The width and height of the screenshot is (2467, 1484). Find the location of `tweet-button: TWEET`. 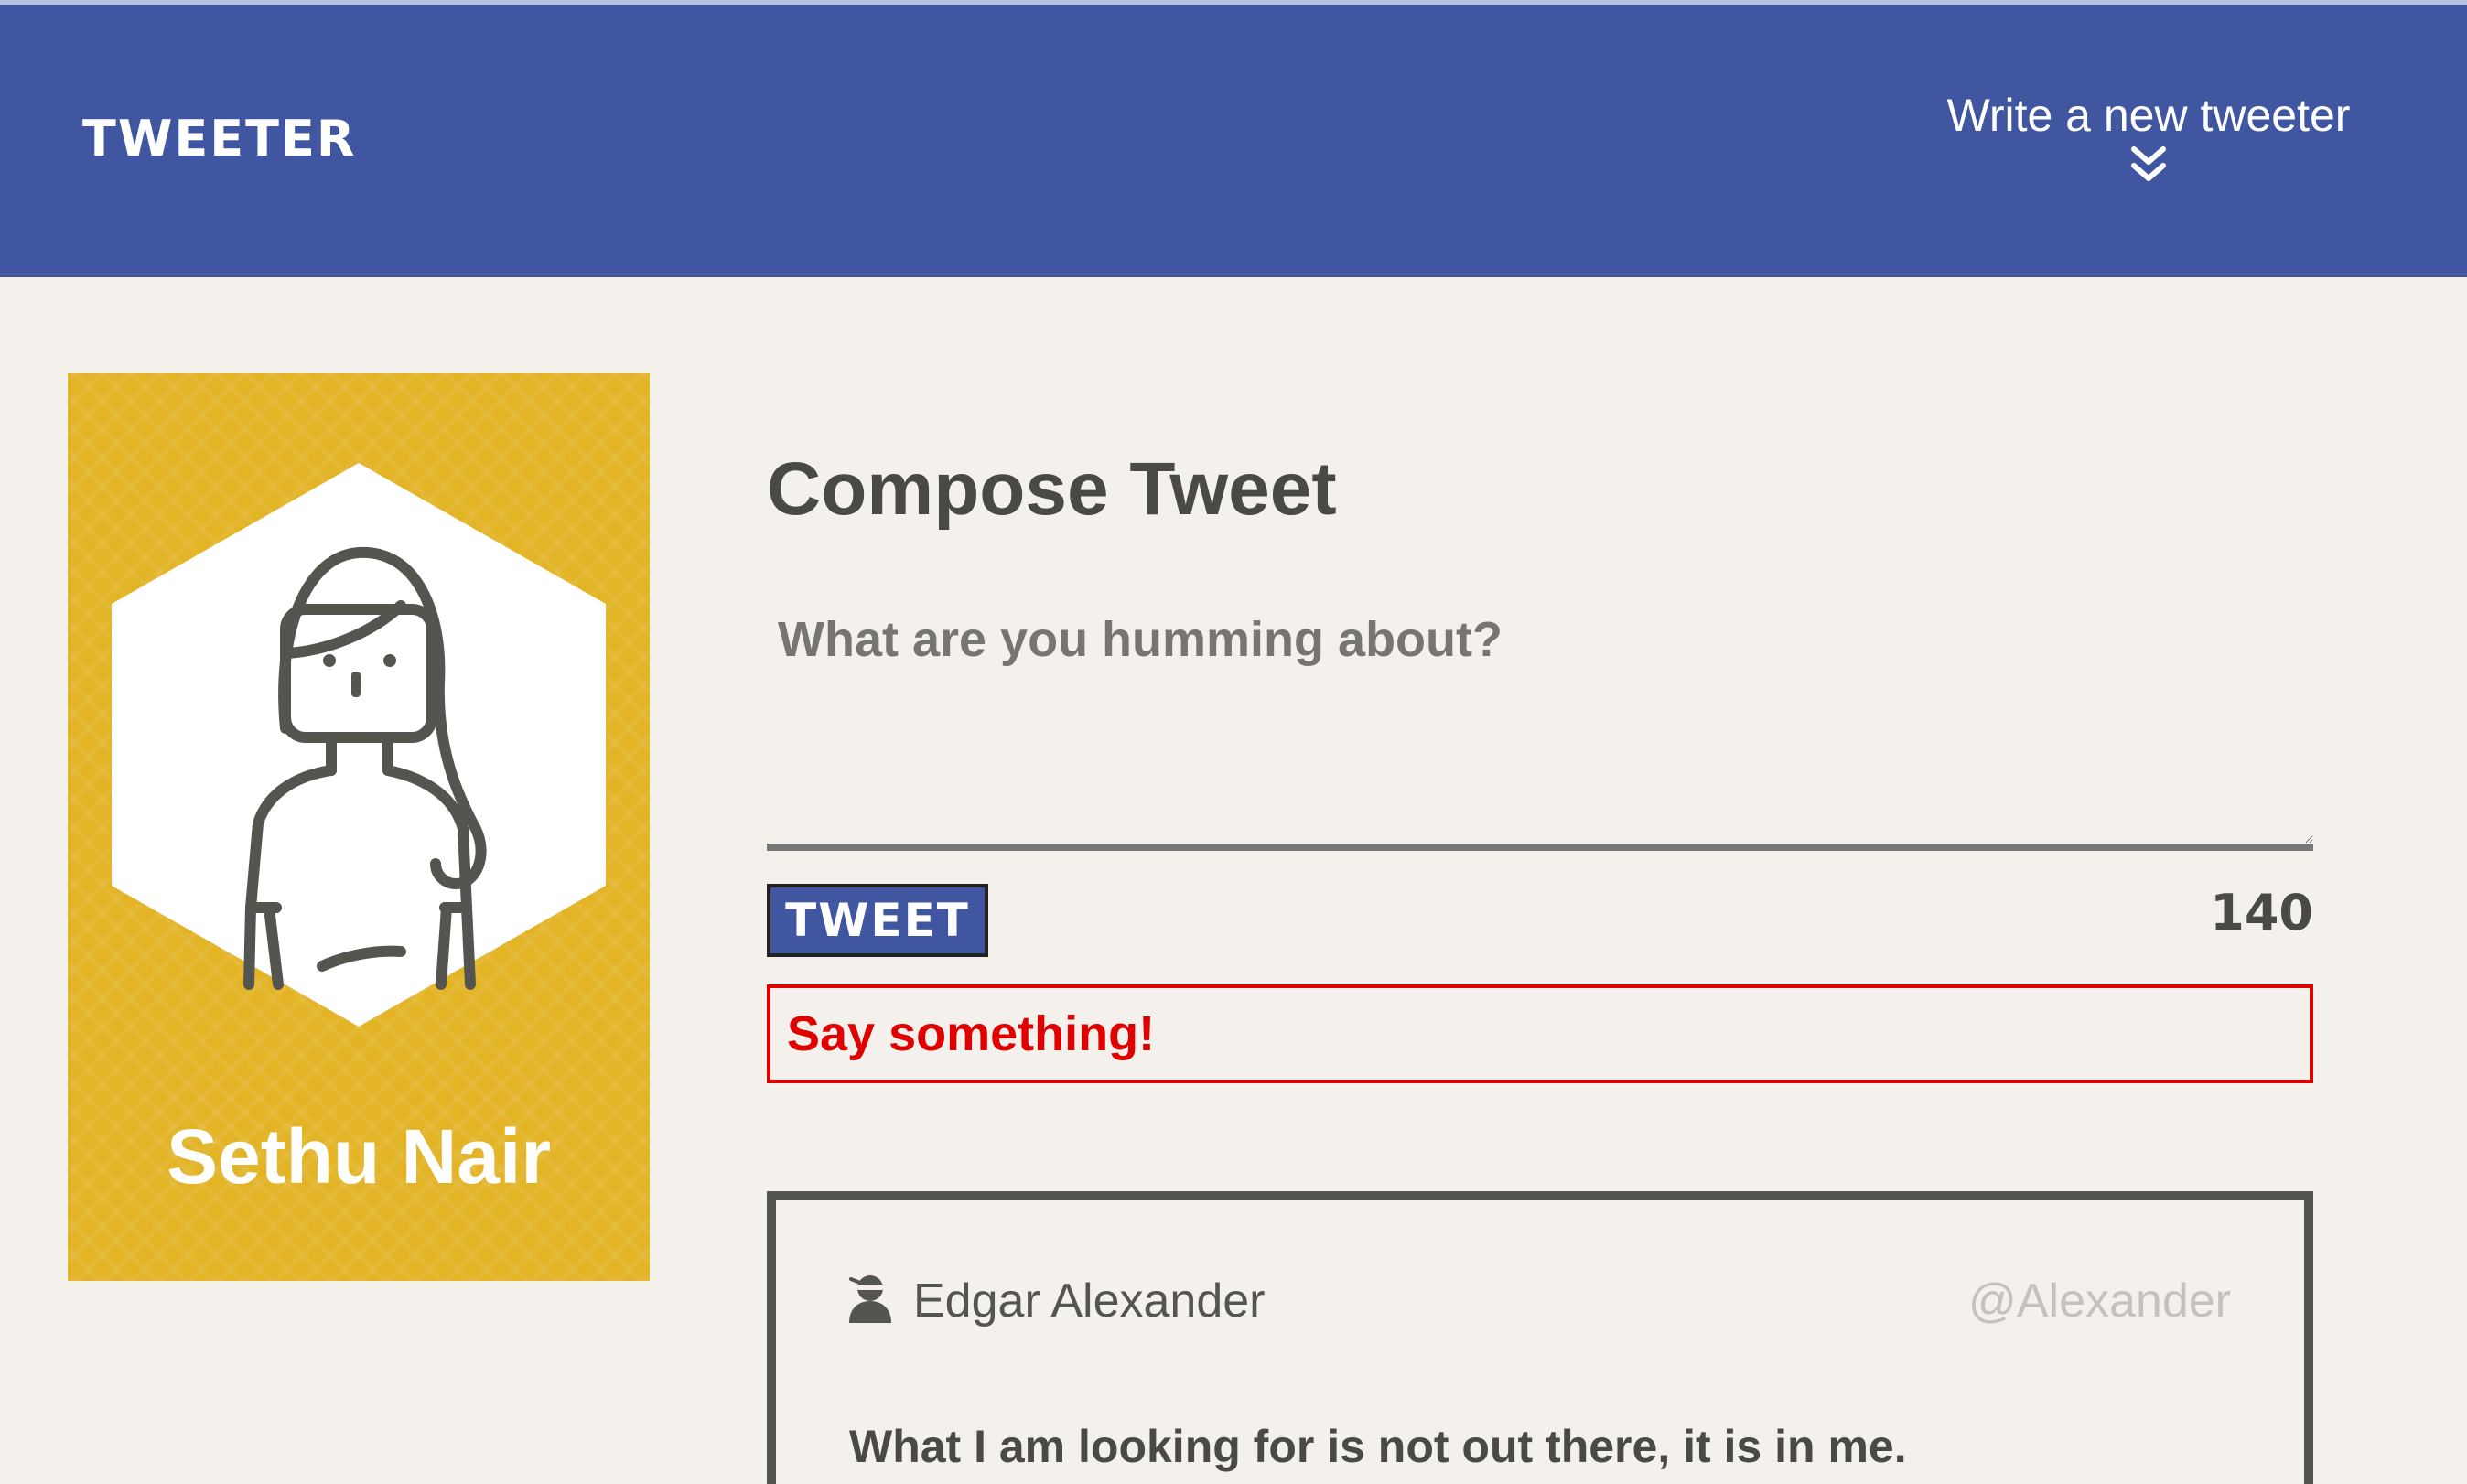

tweet-button: TWEET is located at coordinates (877, 920).